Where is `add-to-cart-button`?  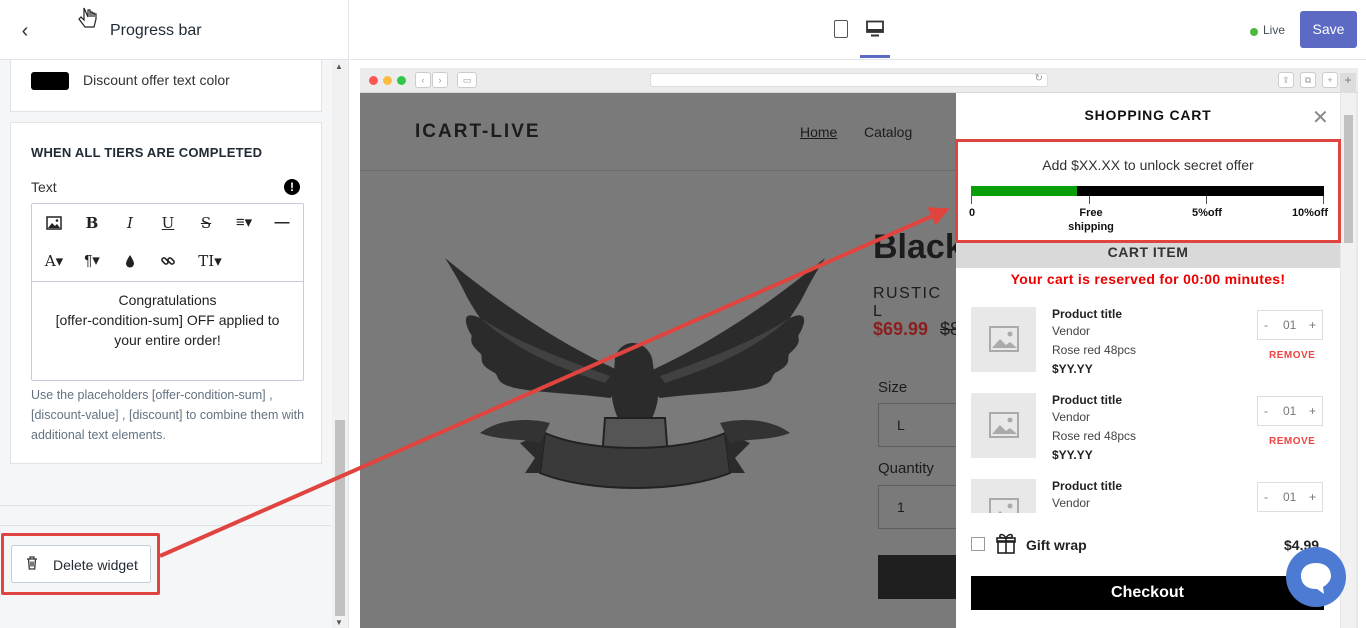 add-to-cart-button is located at coordinates (917, 577).